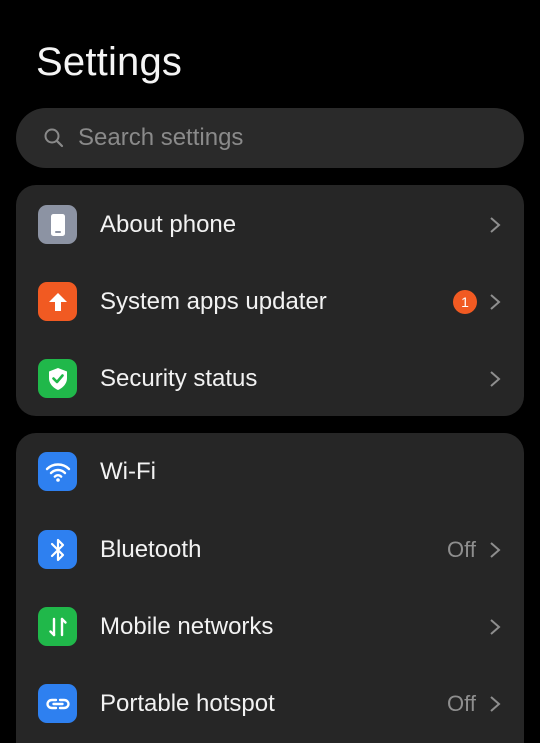 Image resolution: width=540 pixels, height=743 pixels. What do you see at coordinates (270, 224) in the screenshot?
I see `settings-item-about-phone: About phone` at bounding box center [270, 224].